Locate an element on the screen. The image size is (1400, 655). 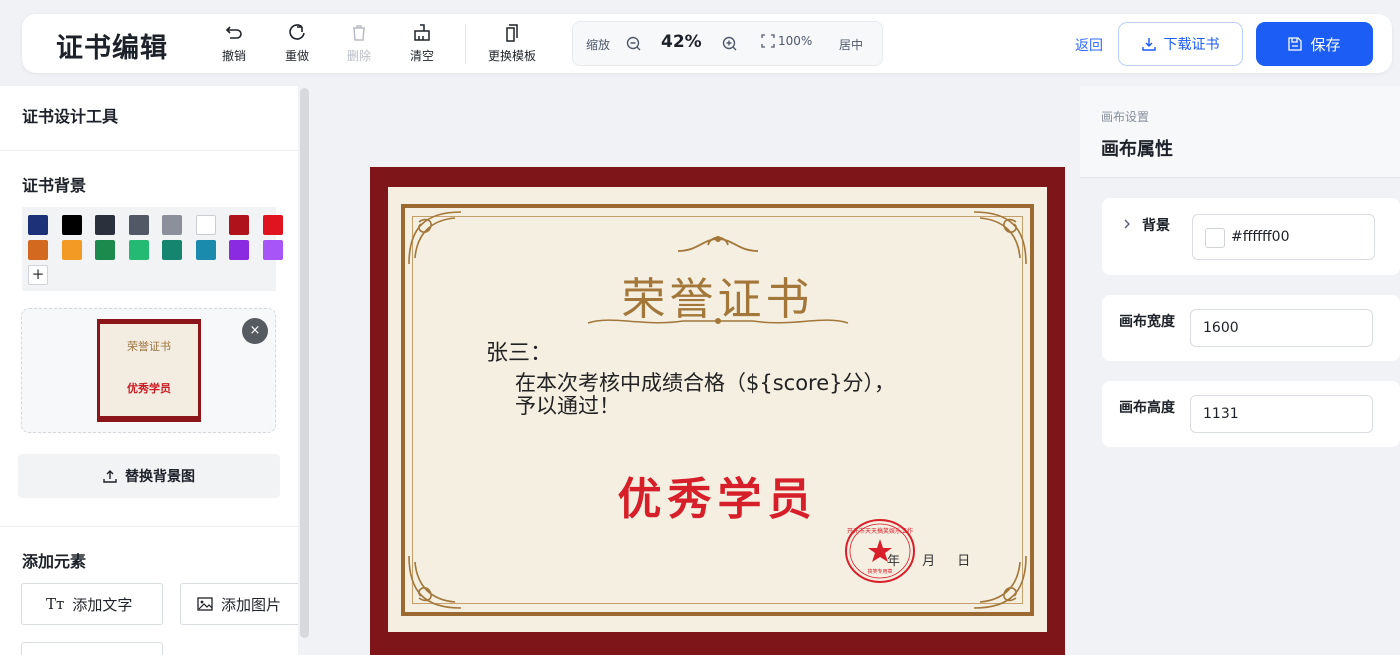
width-property-card: 画布宽度 1600 is located at coordinates (1251, 328).